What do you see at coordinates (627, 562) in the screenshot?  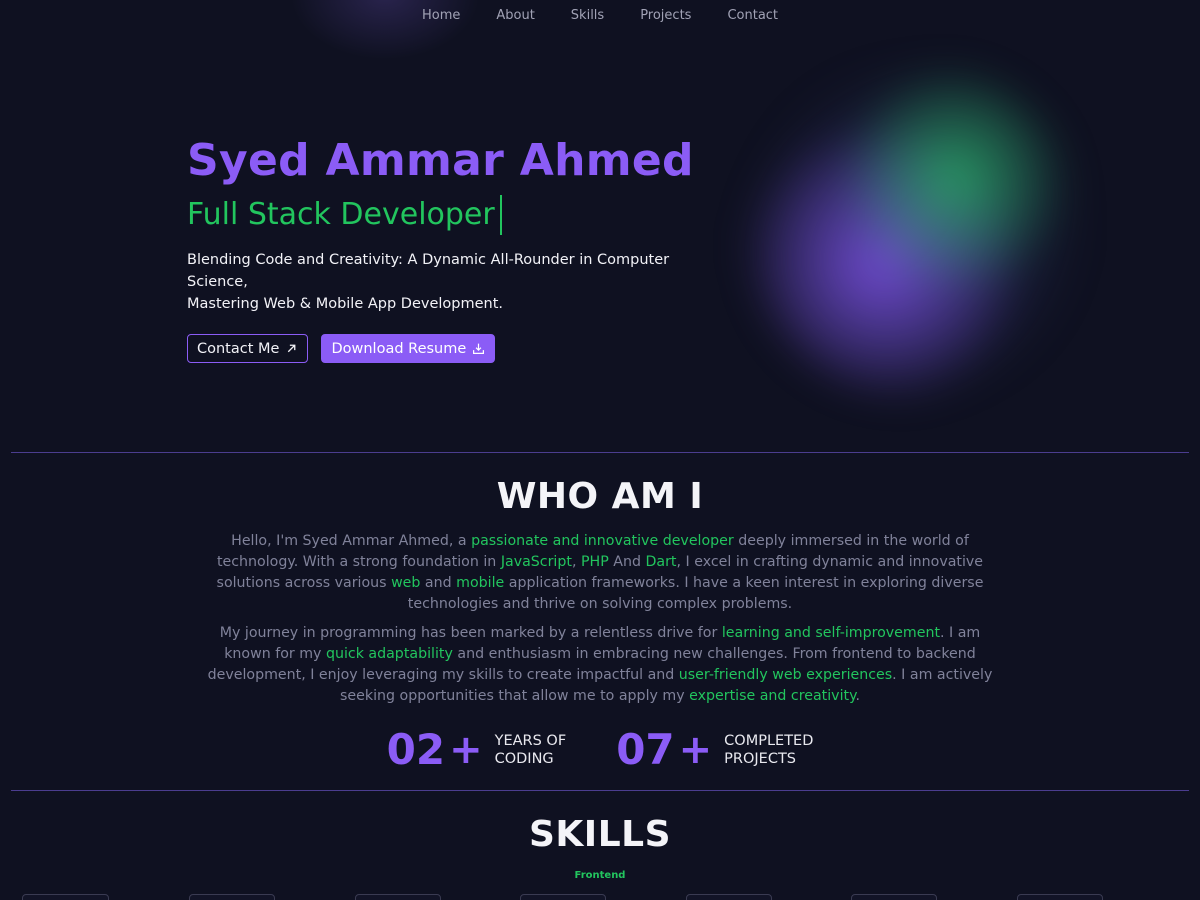 I see `body-text: And` at bounding box center [627, 562].